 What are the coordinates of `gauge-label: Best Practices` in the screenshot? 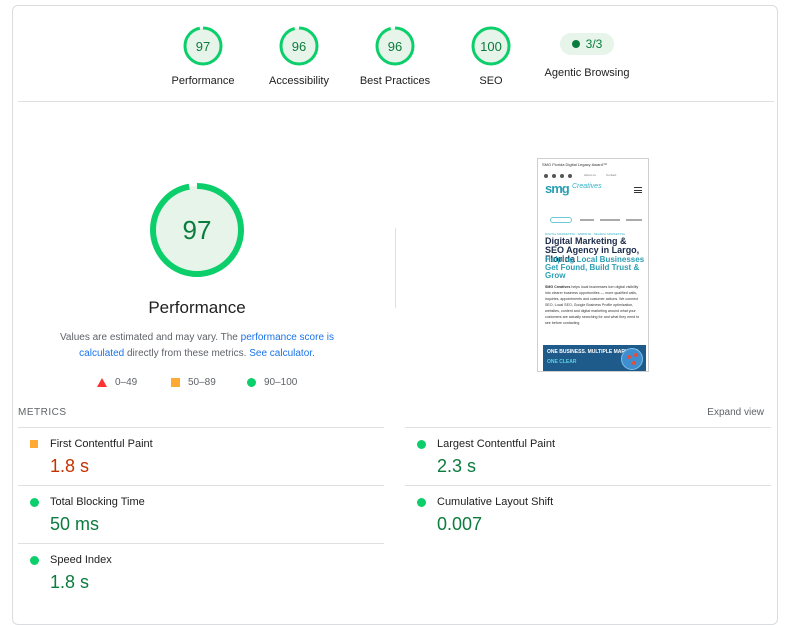 It's located at (395, 81).